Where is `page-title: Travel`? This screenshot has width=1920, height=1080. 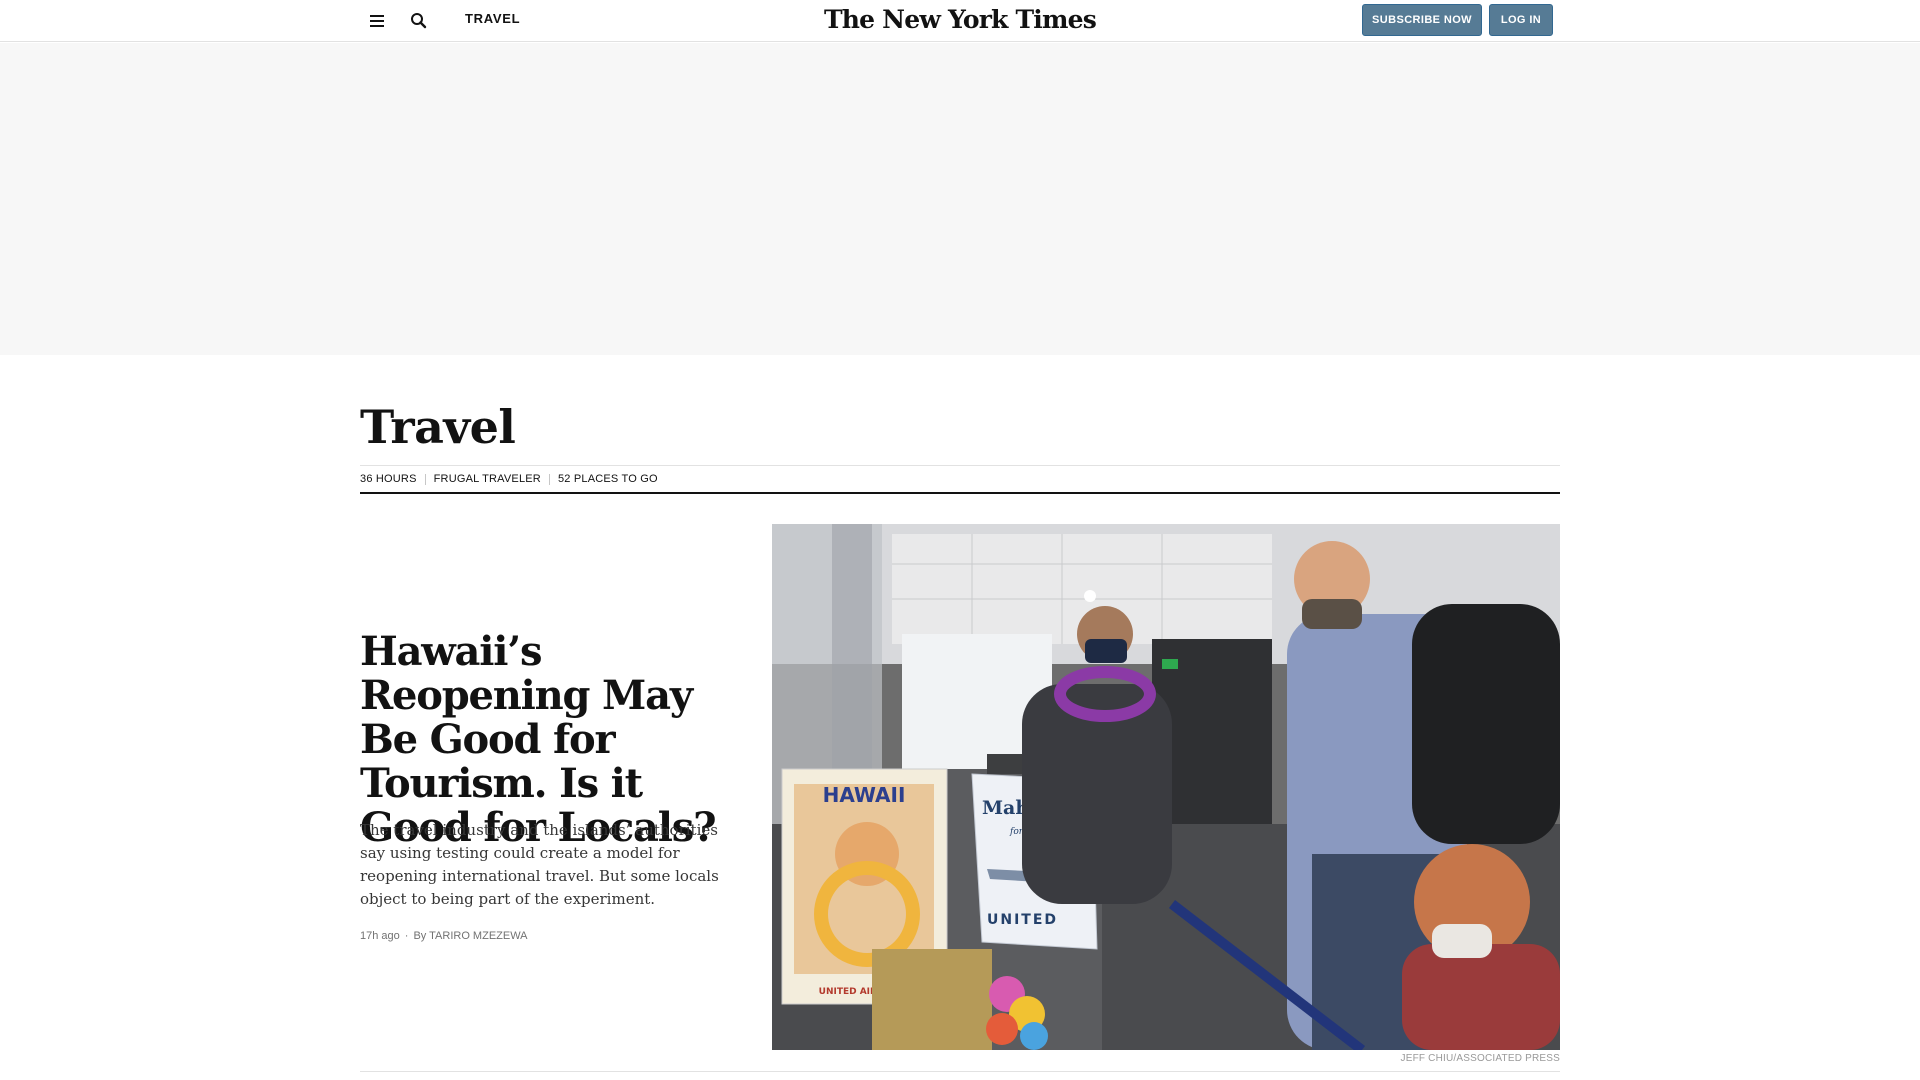
page-title: Travel is located at coordinates (438, 427).